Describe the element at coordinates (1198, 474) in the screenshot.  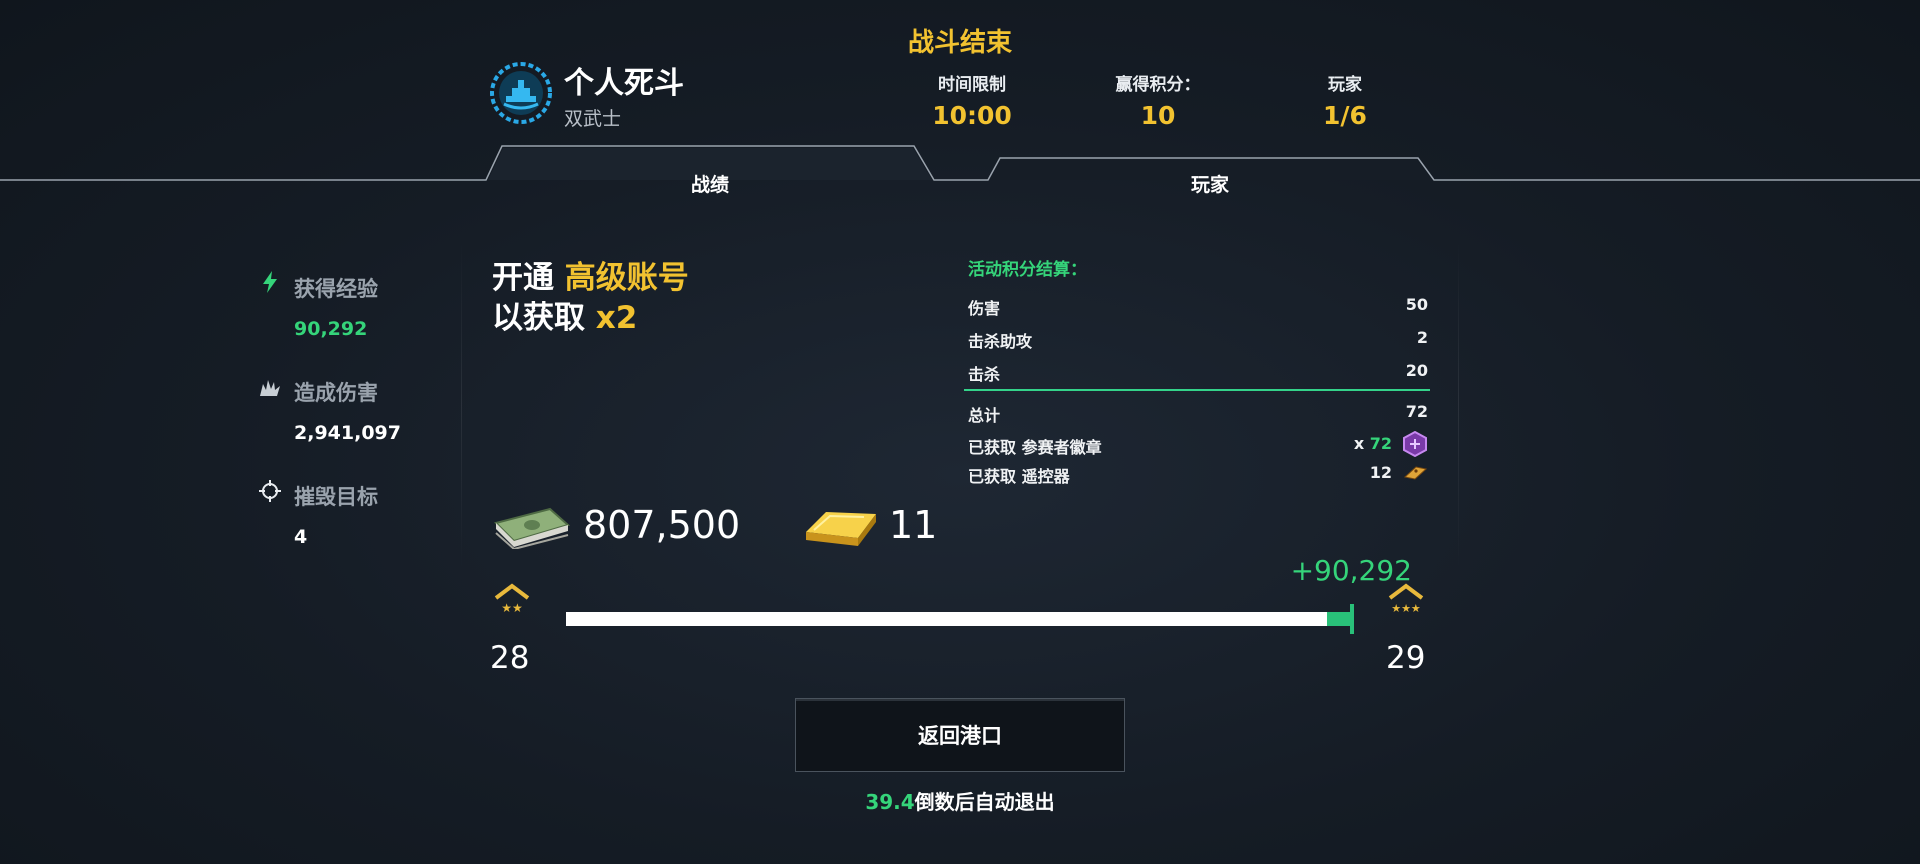
I see `event-reward-remote: 已获取 遥控器 12` at that location.